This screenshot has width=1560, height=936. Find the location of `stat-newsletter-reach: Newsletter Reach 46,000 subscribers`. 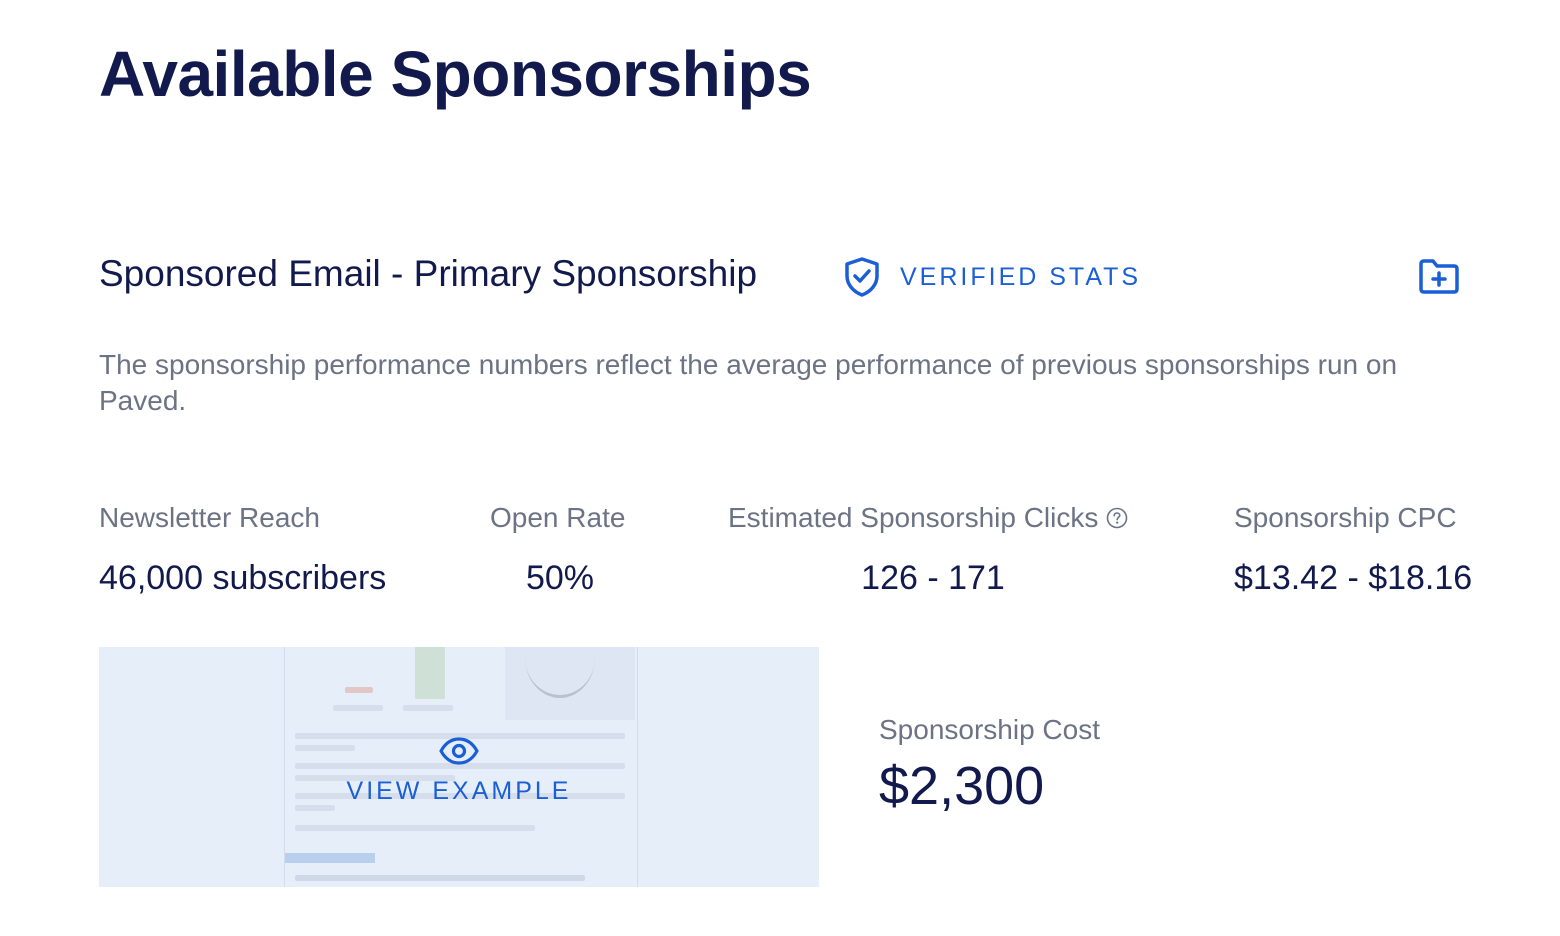

stat-newsletter-reach: Newsletter Reach 46,000 subscribers is located at coordinates (242, 549).